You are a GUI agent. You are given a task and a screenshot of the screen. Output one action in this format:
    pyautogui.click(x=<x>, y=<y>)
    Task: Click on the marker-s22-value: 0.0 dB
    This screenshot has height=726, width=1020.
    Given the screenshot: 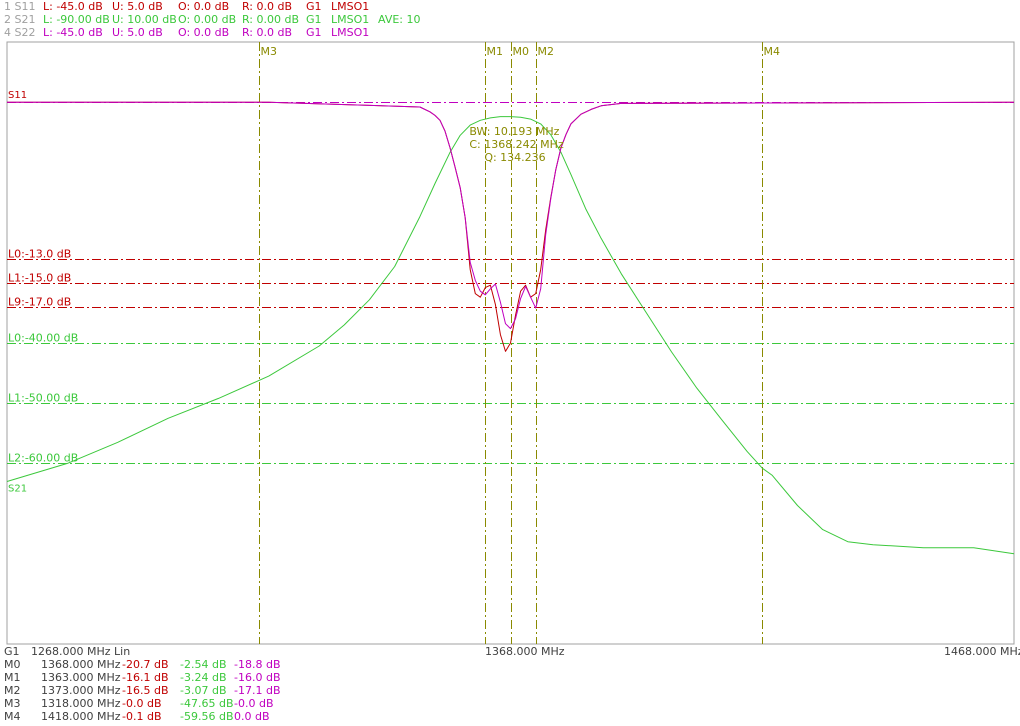 What is the action you would take?
    pyautogui.click(x=252, y=716)
    